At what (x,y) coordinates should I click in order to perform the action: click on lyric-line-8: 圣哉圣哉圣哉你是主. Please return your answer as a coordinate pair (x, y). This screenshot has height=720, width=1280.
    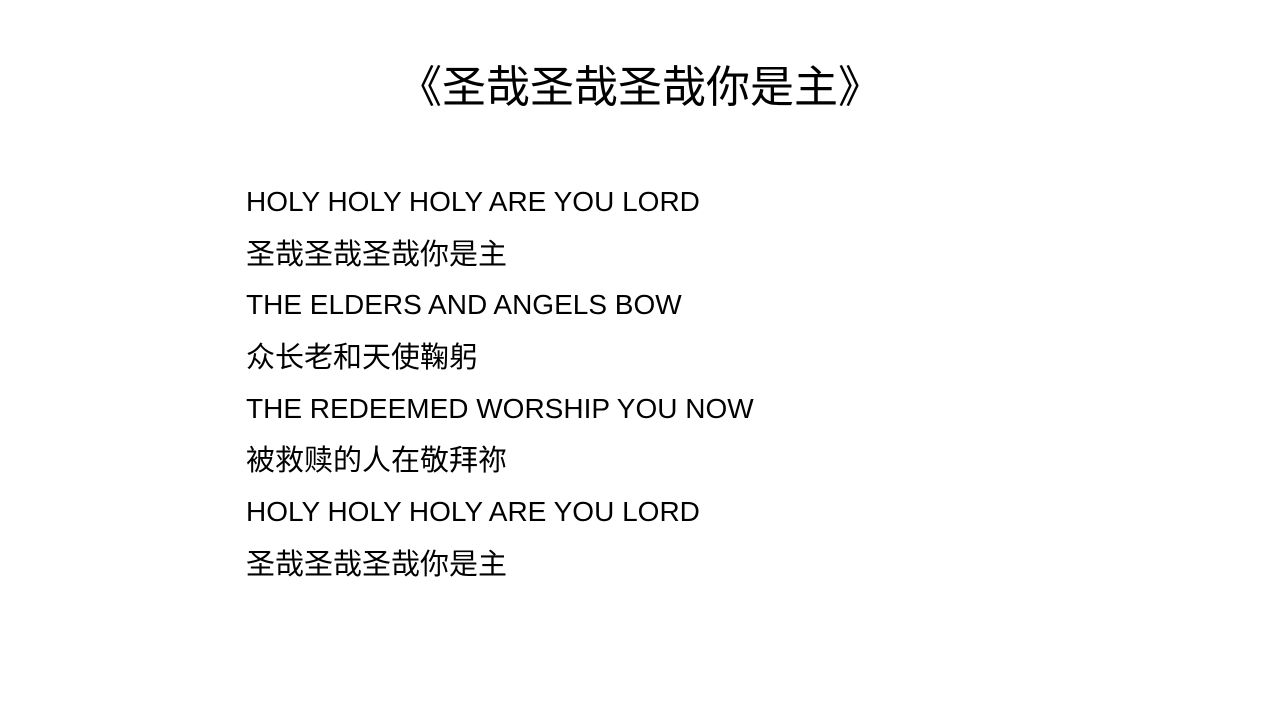
    Looking at the image, I should click on (377, 563).